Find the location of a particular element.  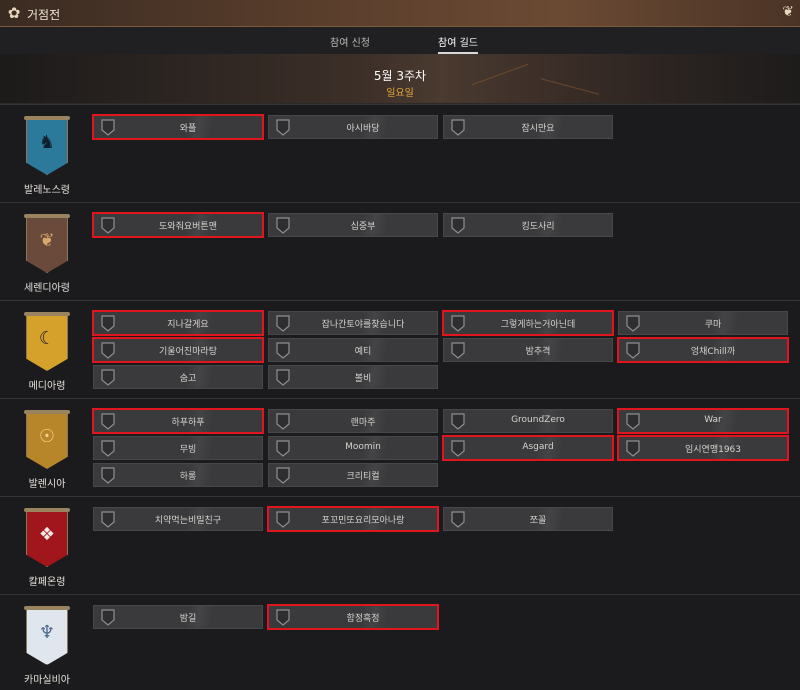

guild-name: 예티 is located at coordinates (363, 352).